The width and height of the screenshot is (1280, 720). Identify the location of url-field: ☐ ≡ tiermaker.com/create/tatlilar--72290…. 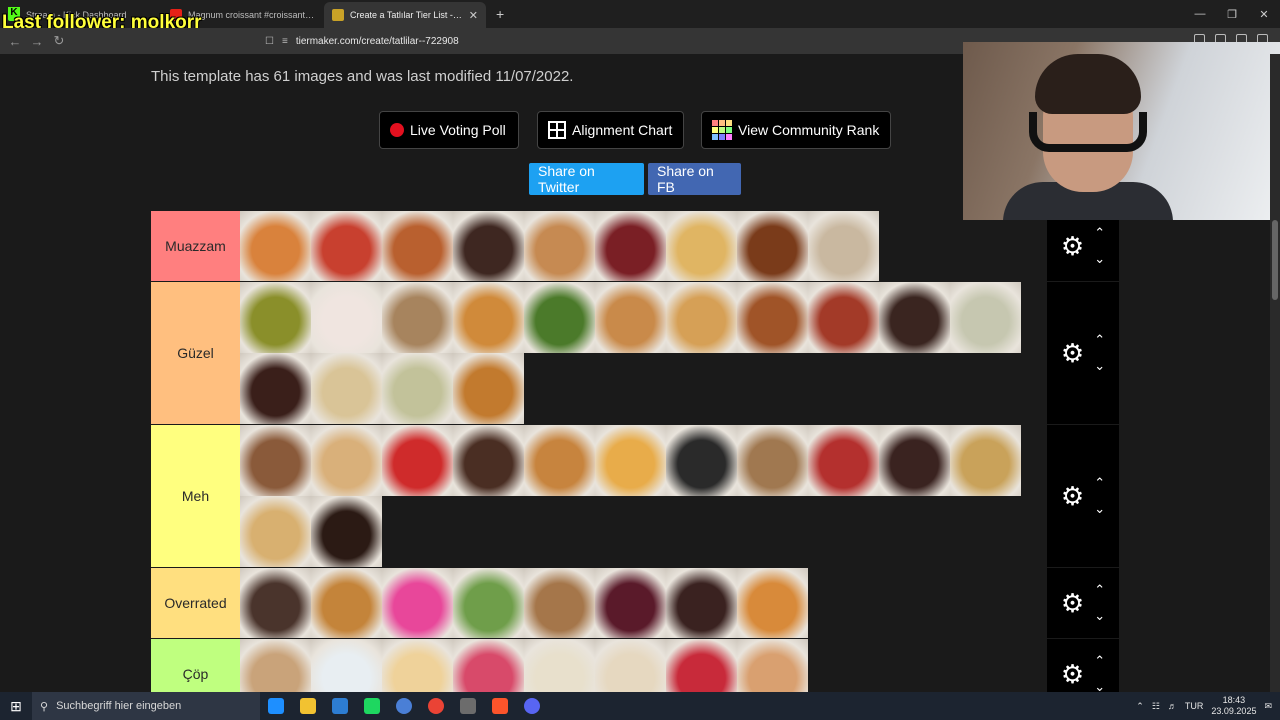
(625, 41).